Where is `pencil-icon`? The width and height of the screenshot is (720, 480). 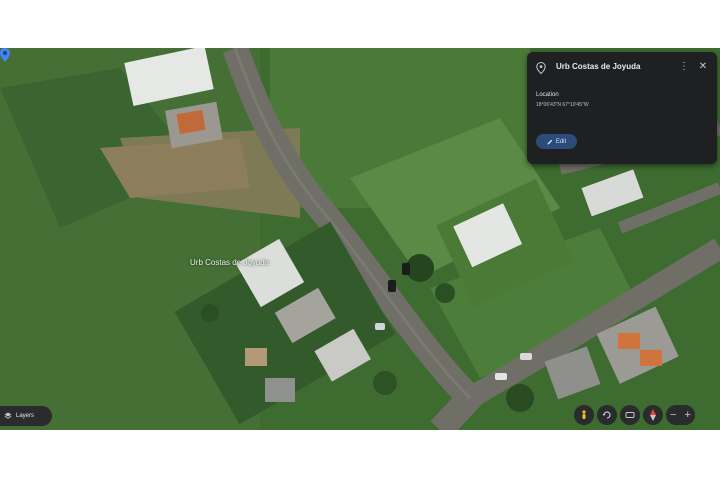 pencil-icon is located at coordinates (550, 141).